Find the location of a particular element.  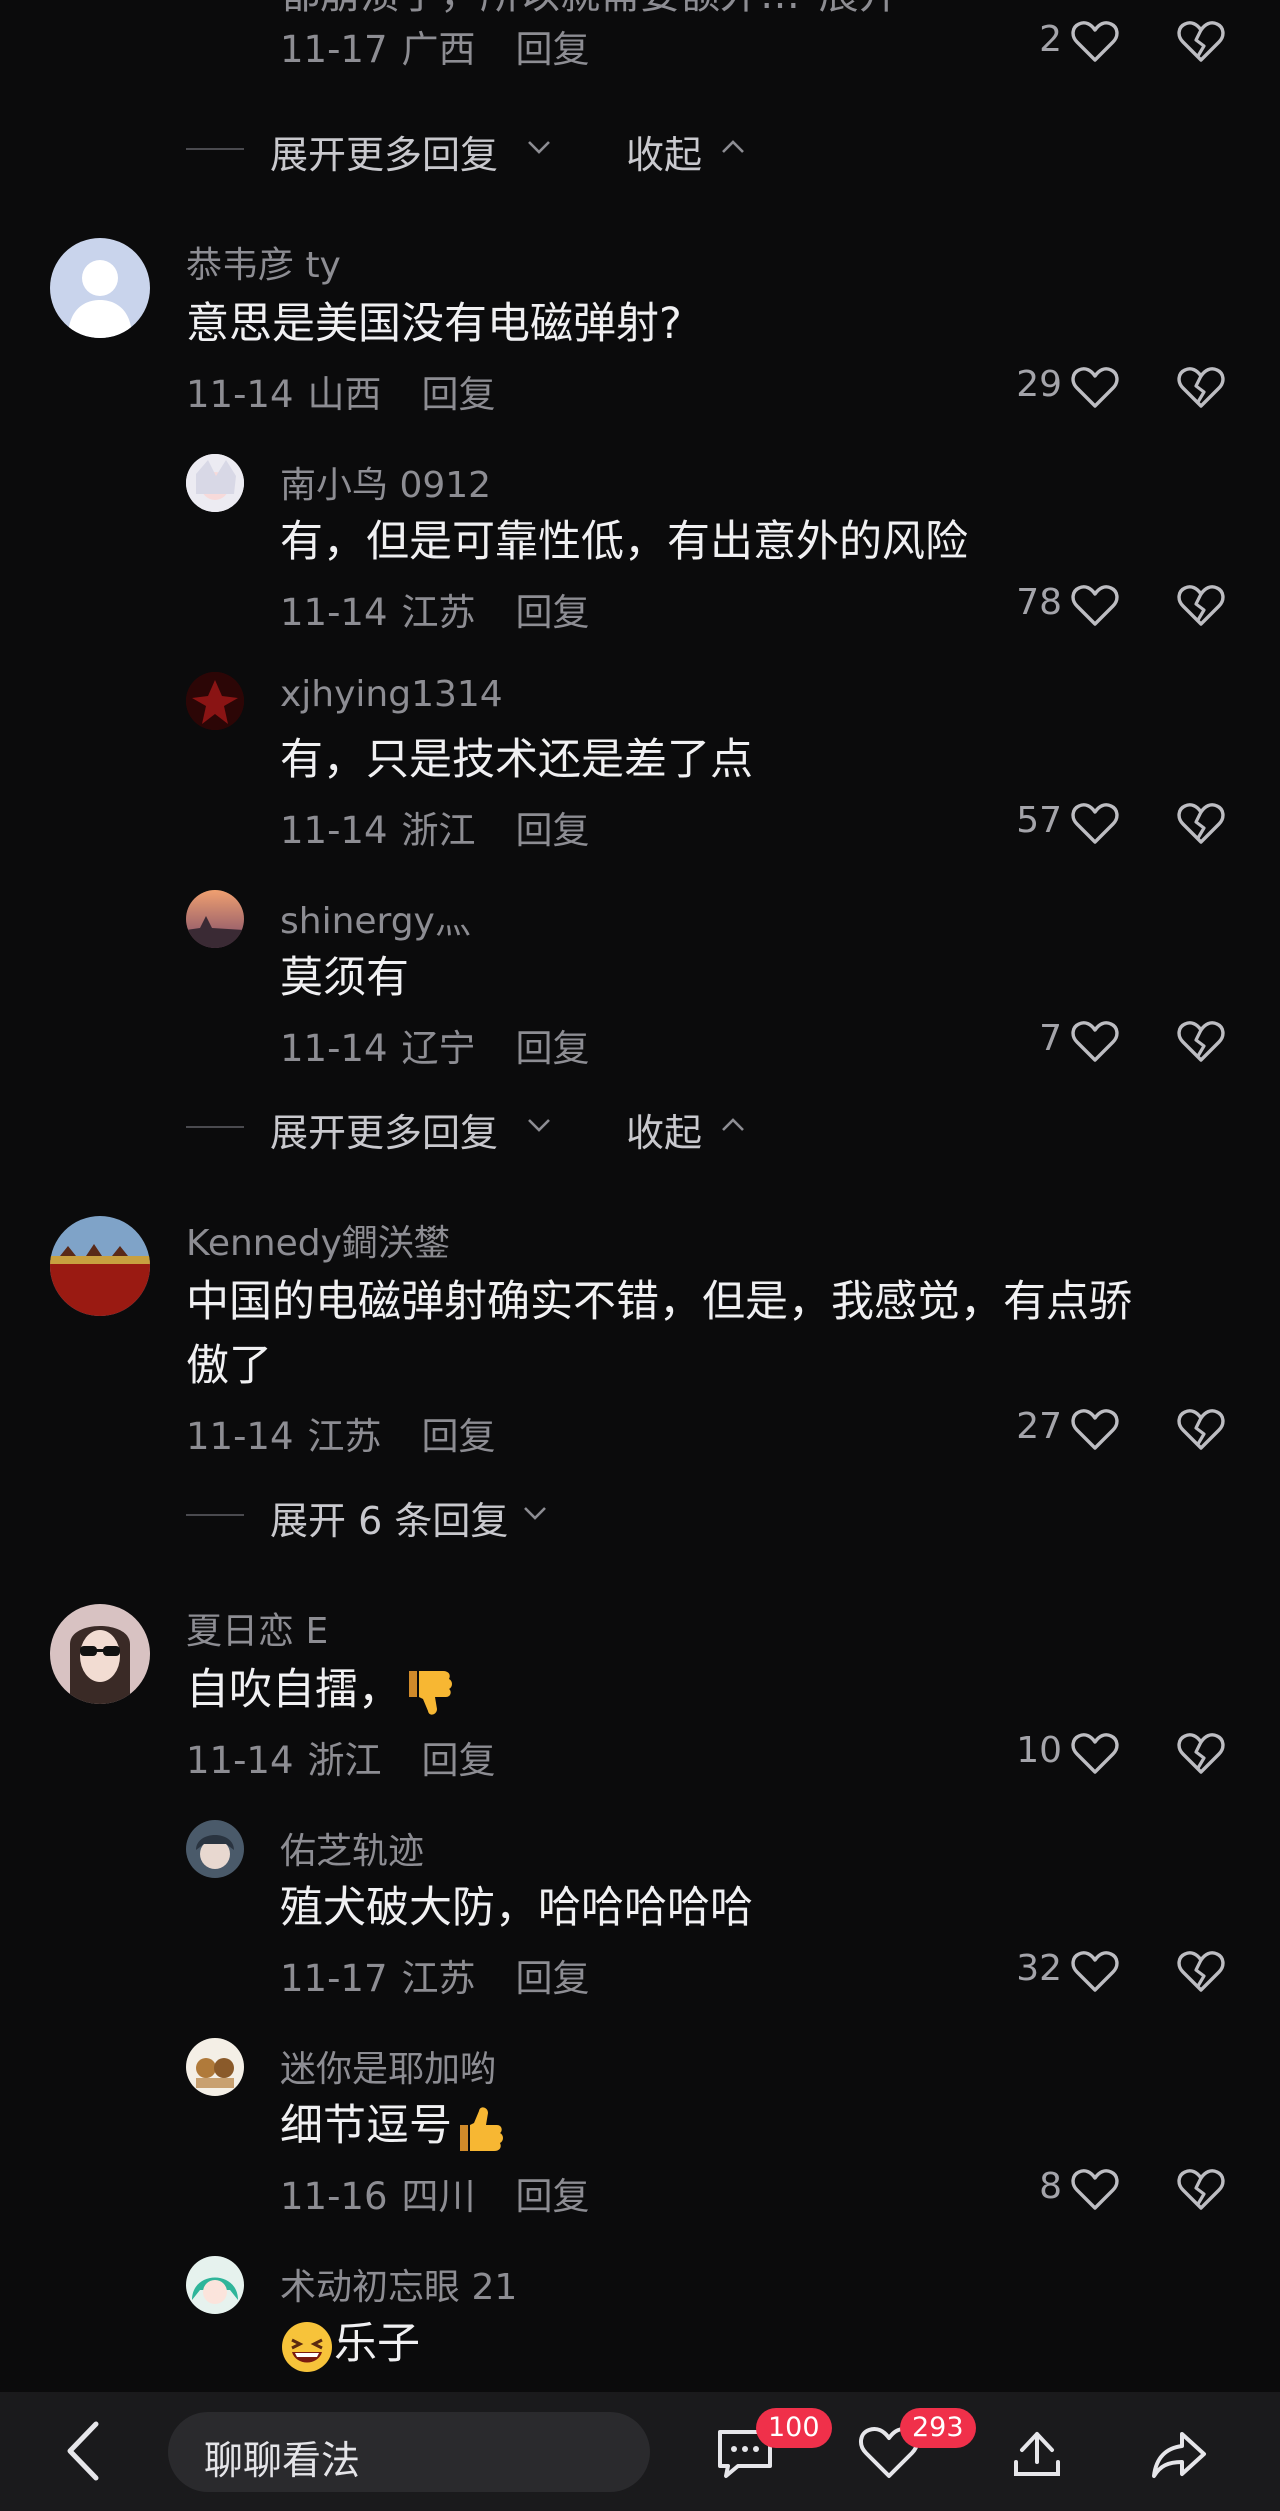

comment-username: 夏日恋 E is located at coordinates (257, 1628).